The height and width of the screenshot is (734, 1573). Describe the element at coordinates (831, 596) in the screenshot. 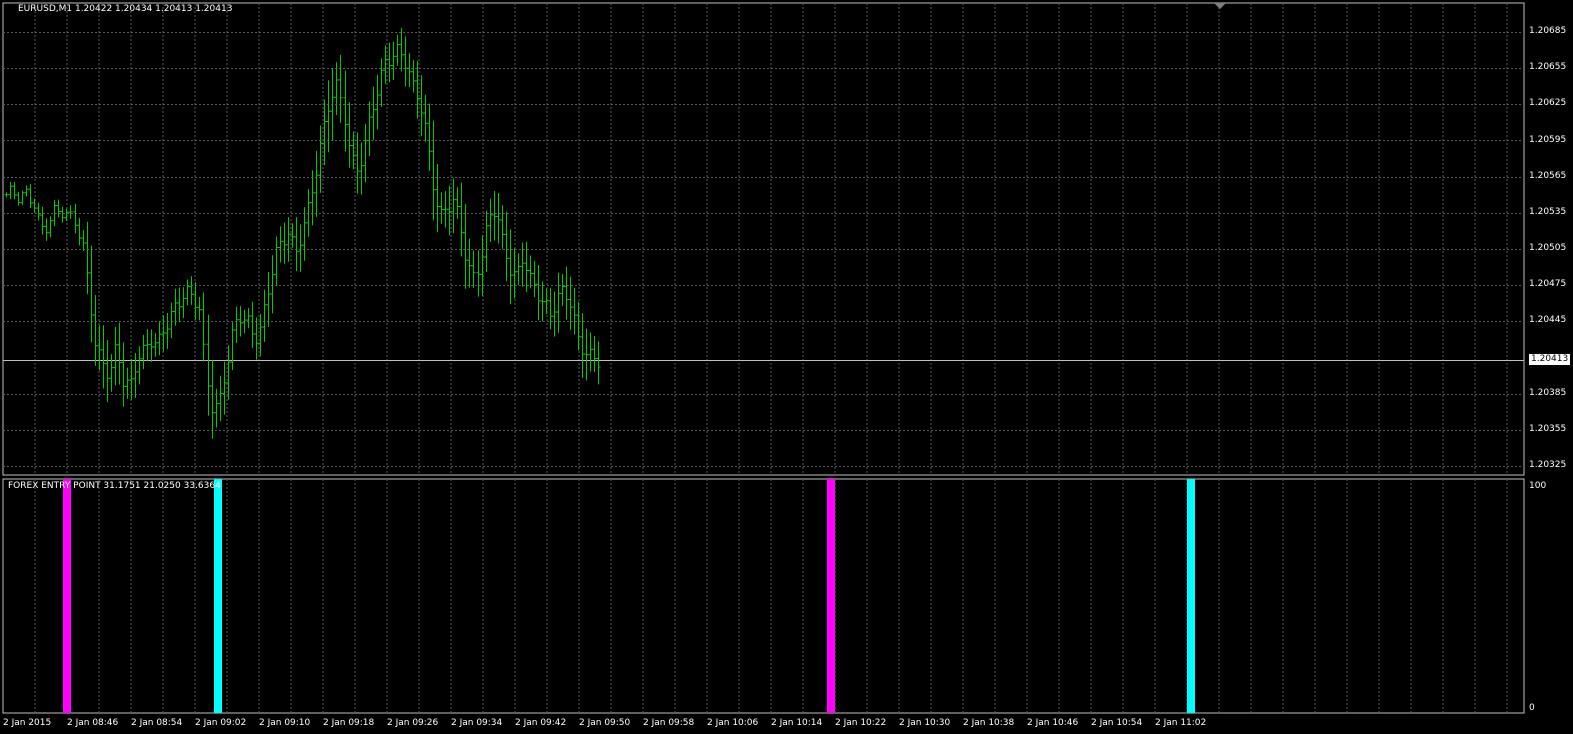

I see `sell-signal-bar` at that location.